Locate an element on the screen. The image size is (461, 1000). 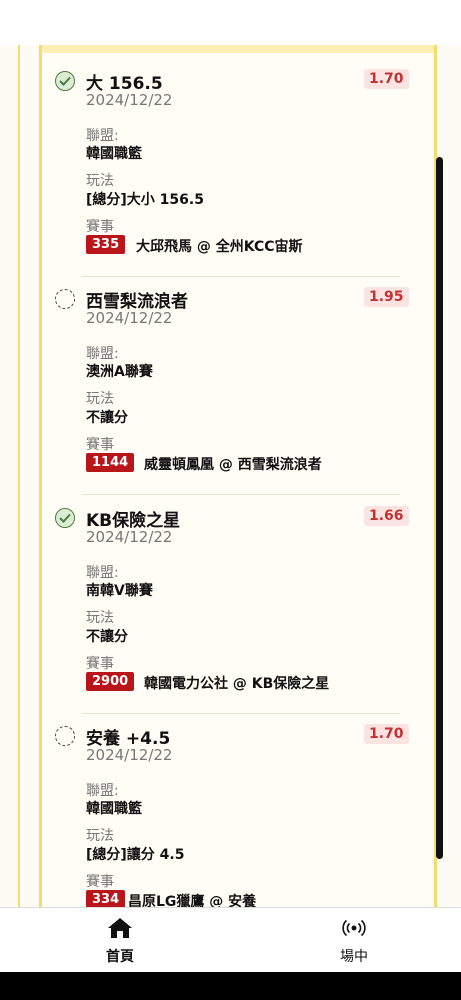
nav-item-live: 場中 is located at coordinates (354, 941).